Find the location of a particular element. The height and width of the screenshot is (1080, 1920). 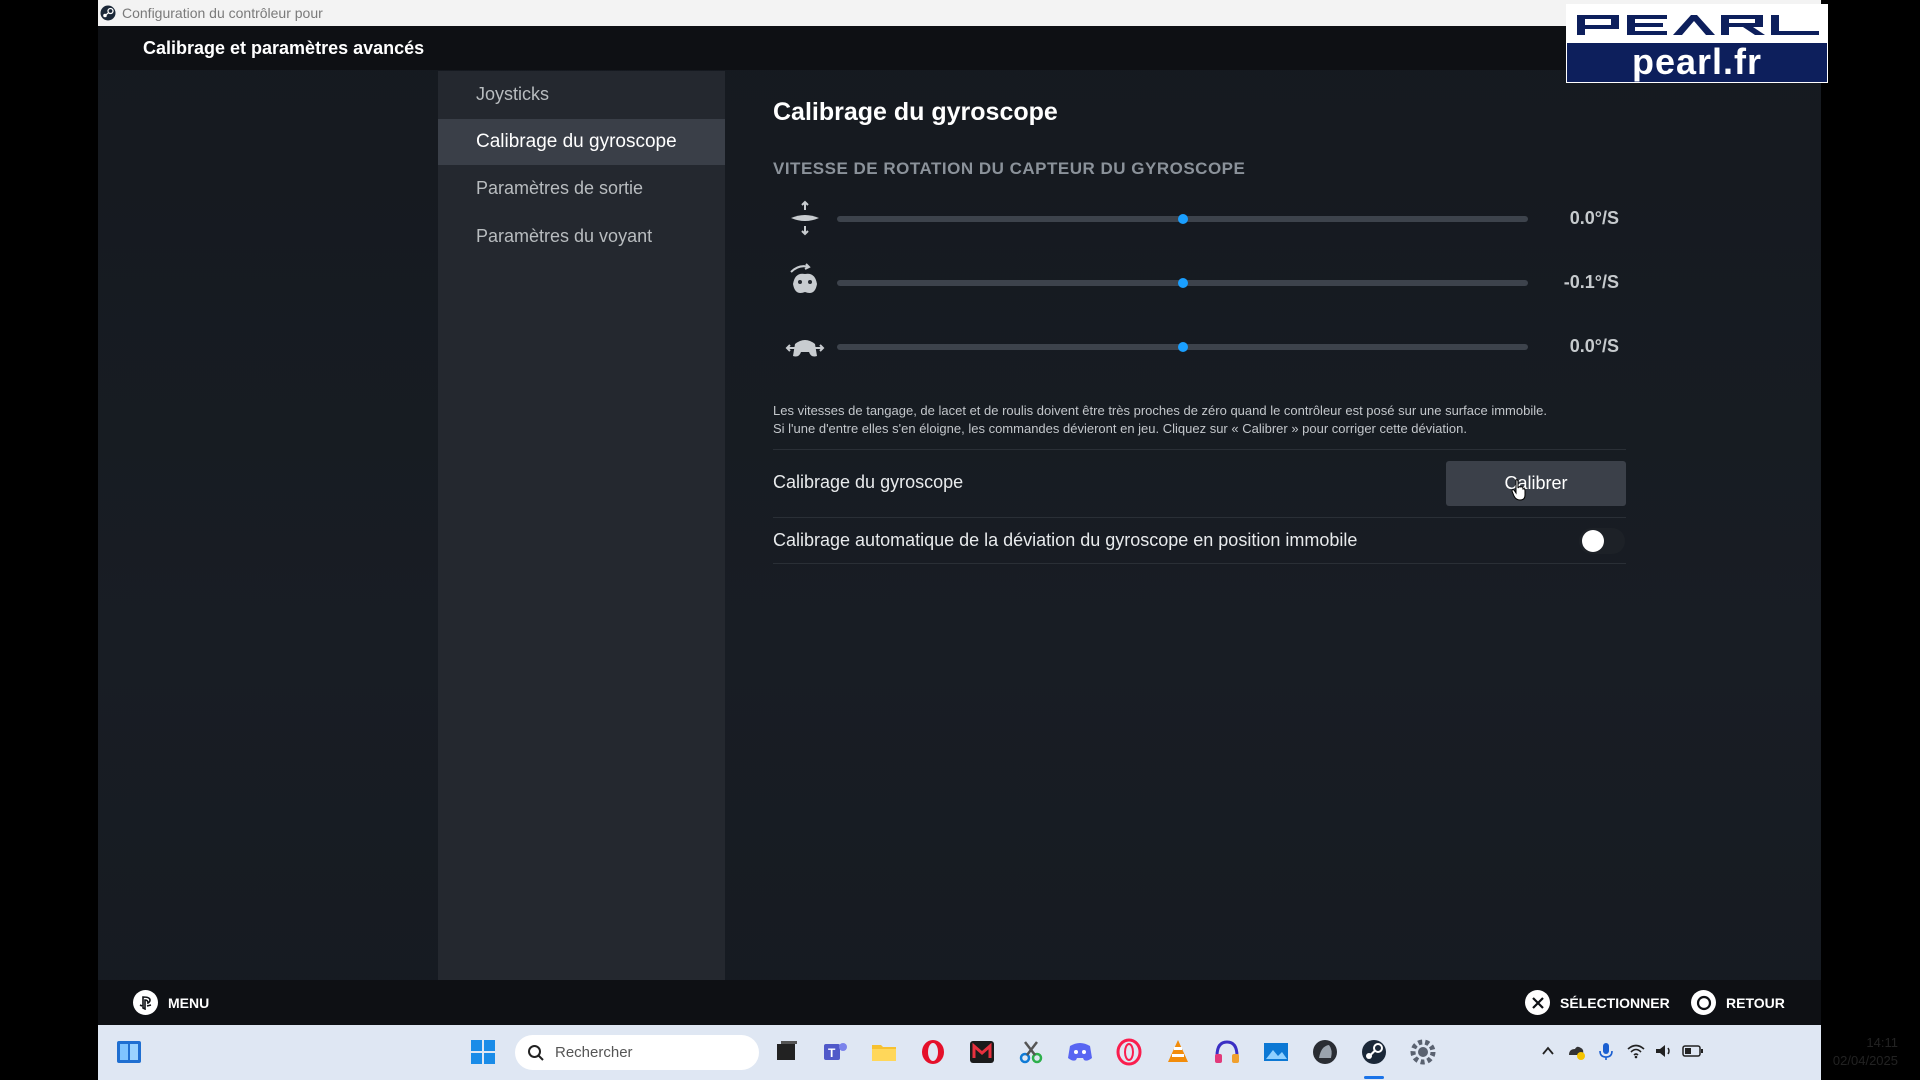

windows-taskbar: Rechercher T 14:11 02/04/2025 is located at coordinates (998, 1052).